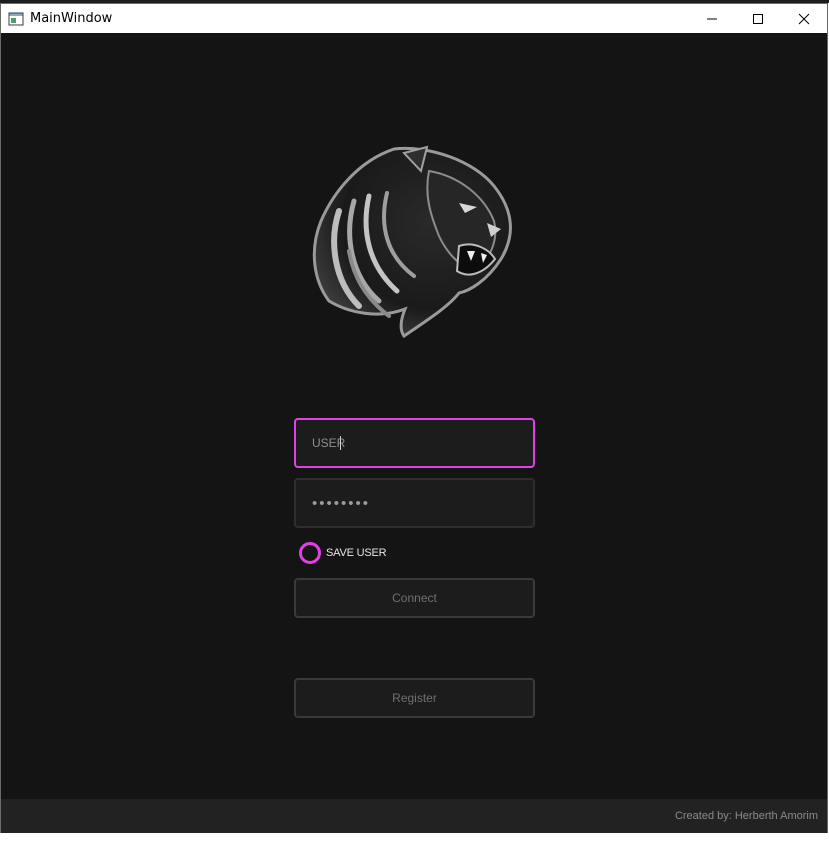 This screenshot has width=829, height=854. Describe the element at coordinates (340, 443) in the screenshot. I see `text-caret` at that location.